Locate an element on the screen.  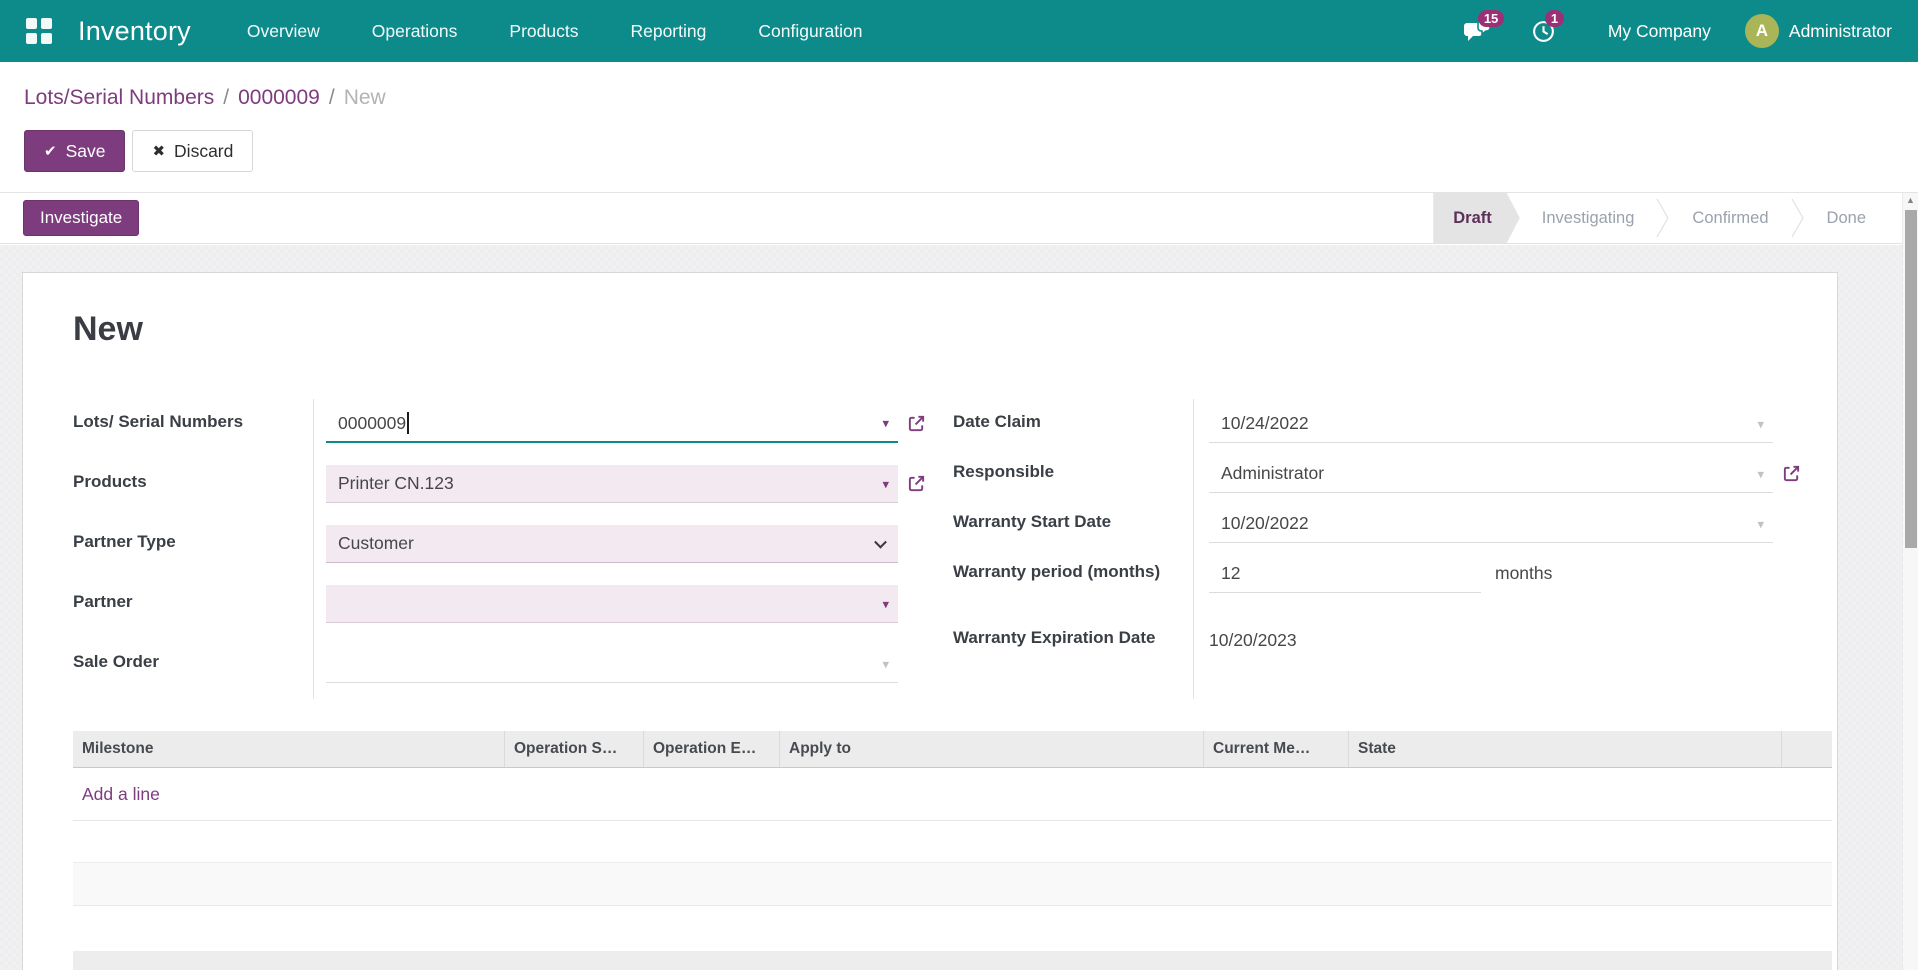
status-step-draft: Draft is located at coordinates (1476, 218).